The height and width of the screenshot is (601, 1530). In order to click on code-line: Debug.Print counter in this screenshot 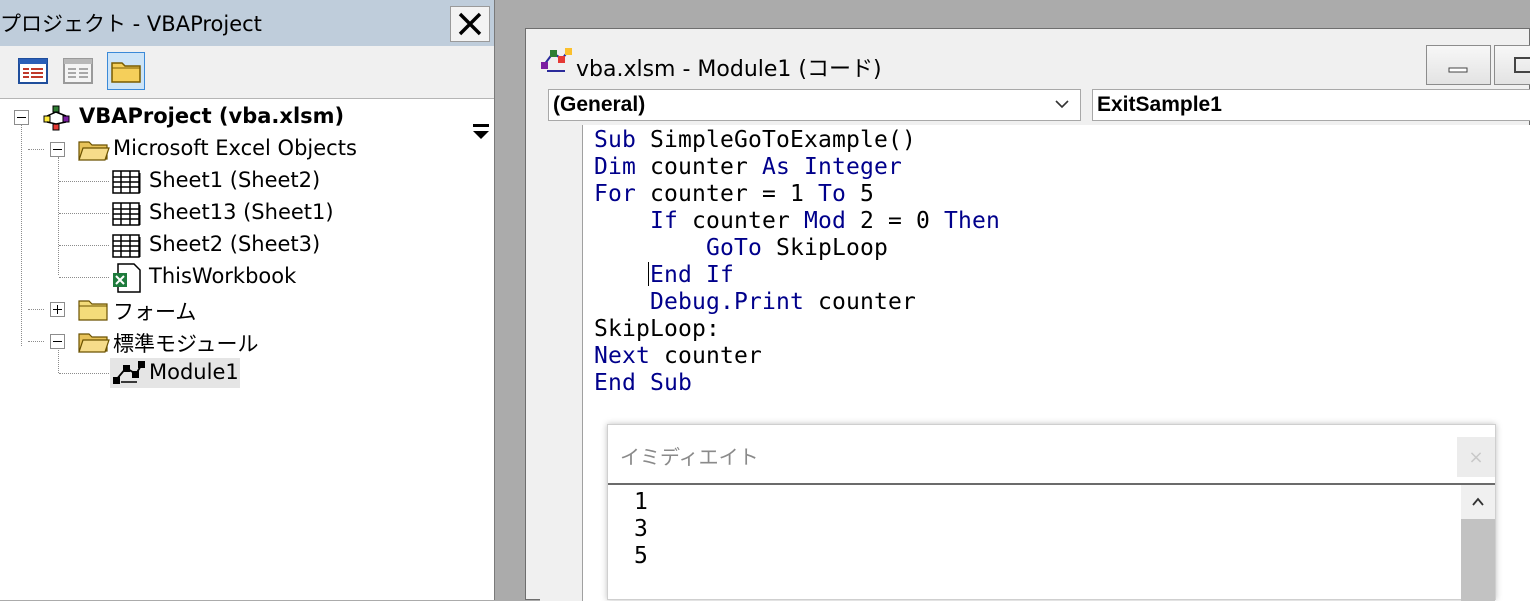, I will do `click(797, 302)`.